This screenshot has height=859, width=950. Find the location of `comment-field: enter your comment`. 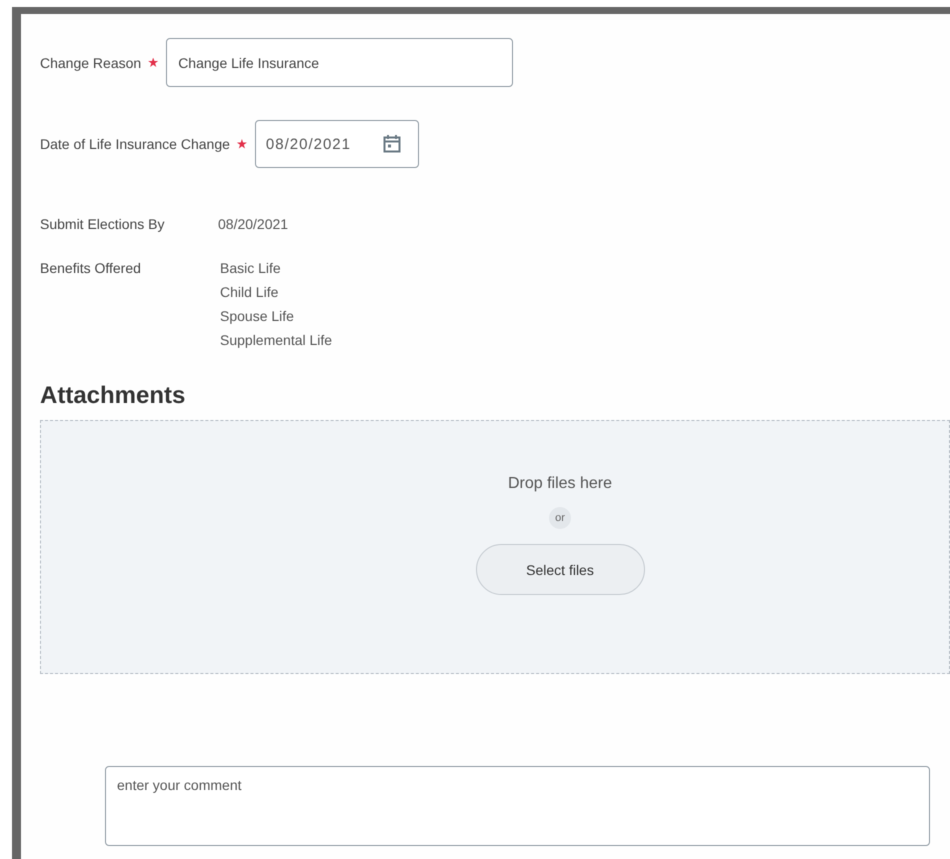

comment-field: enter your comment is located at coordinates (517, 806).